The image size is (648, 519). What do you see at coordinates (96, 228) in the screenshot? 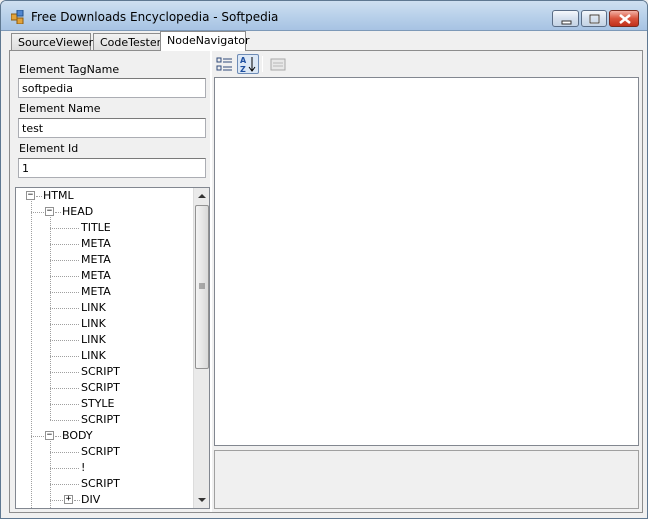
I see `tree-node-label: TITLE` at bounding box center [96, 228].